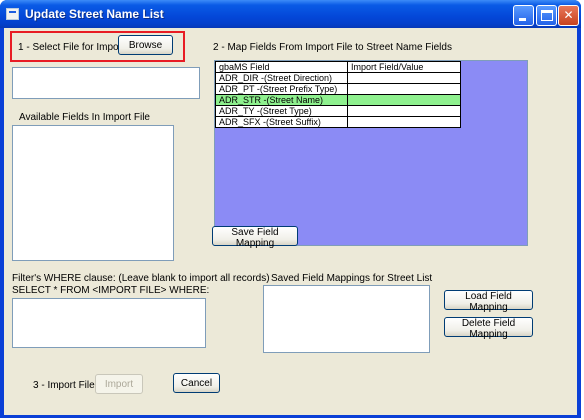  I want to click on grid-row: ADR_SFX -(Street Suffix), so click(338, 122).